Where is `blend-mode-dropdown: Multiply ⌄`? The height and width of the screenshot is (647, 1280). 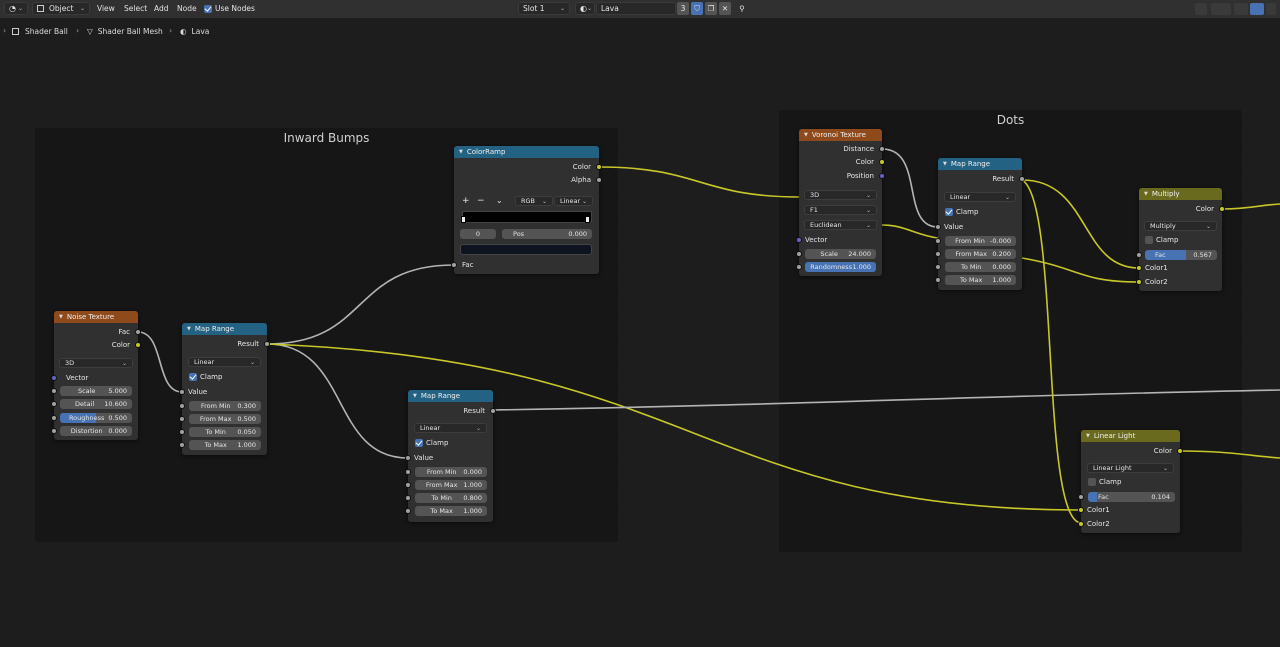
blend-mode-dropdown: Multiply ⌄ is located at coordinates (1180, 226).